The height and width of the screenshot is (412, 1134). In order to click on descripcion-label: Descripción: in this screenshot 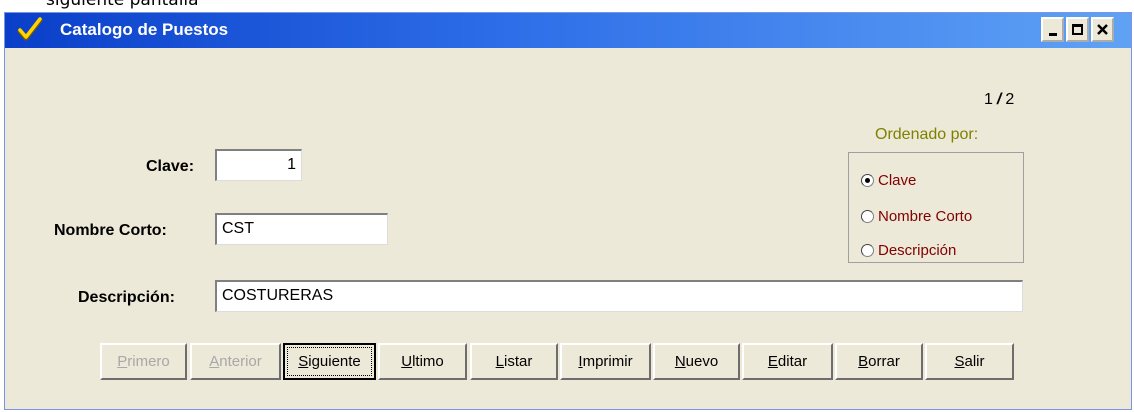, I will do `click(126, 297)`.